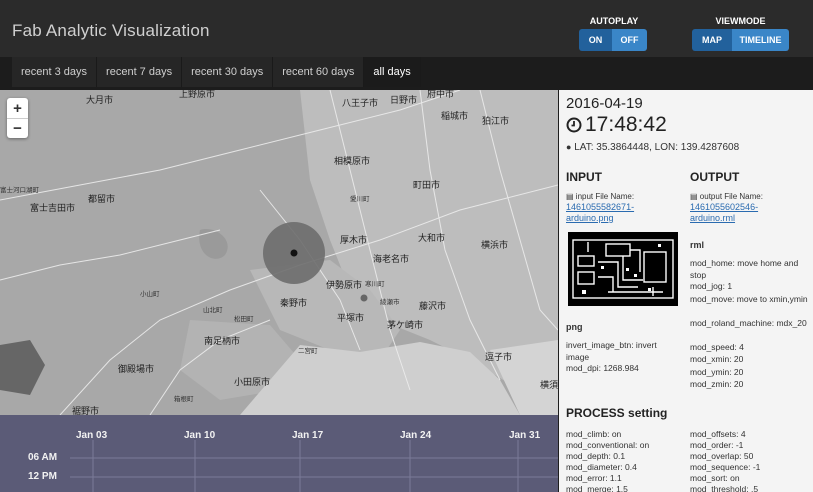 The height and width of the screenshot is (492, 813). I want to click on output-file-link: 1461055602546-arduino.rml, so click(745, 213).